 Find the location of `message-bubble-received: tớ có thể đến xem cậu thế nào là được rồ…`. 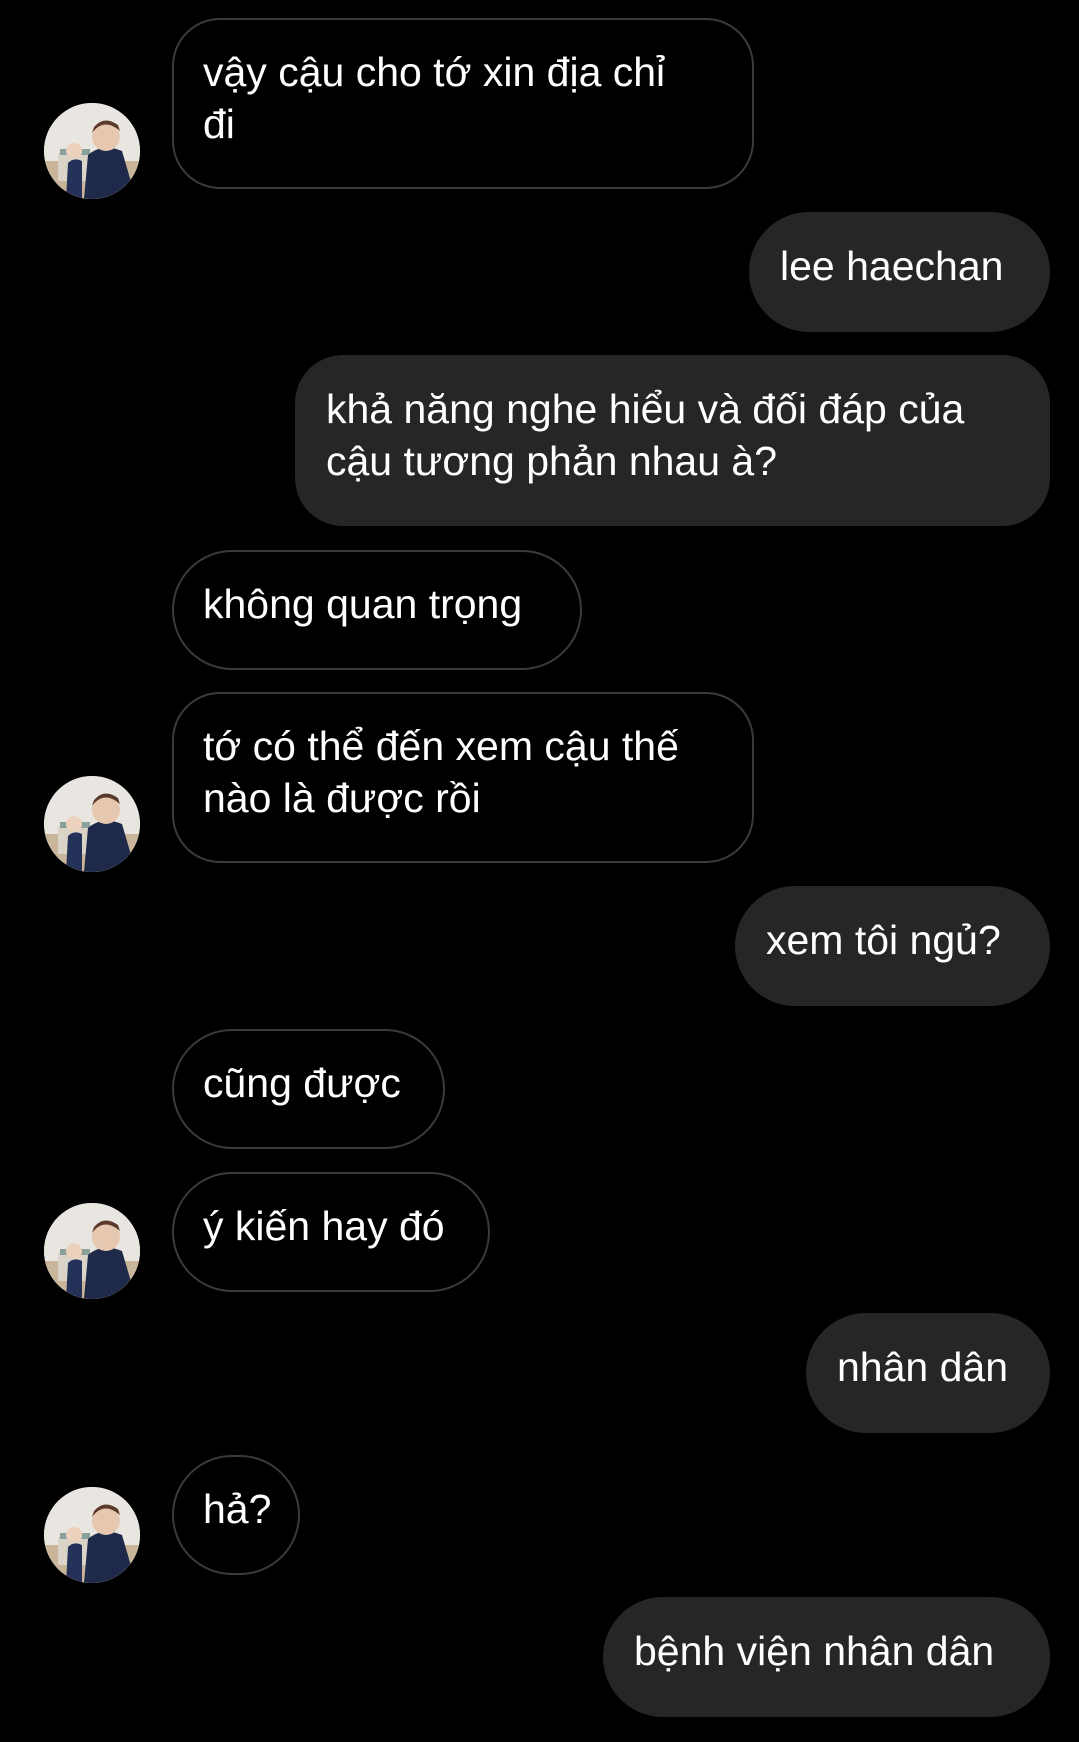

message-bubble-received: tớ có thể đến xem cậu thế nào là được rồ… is located at coordinates (463, 777).